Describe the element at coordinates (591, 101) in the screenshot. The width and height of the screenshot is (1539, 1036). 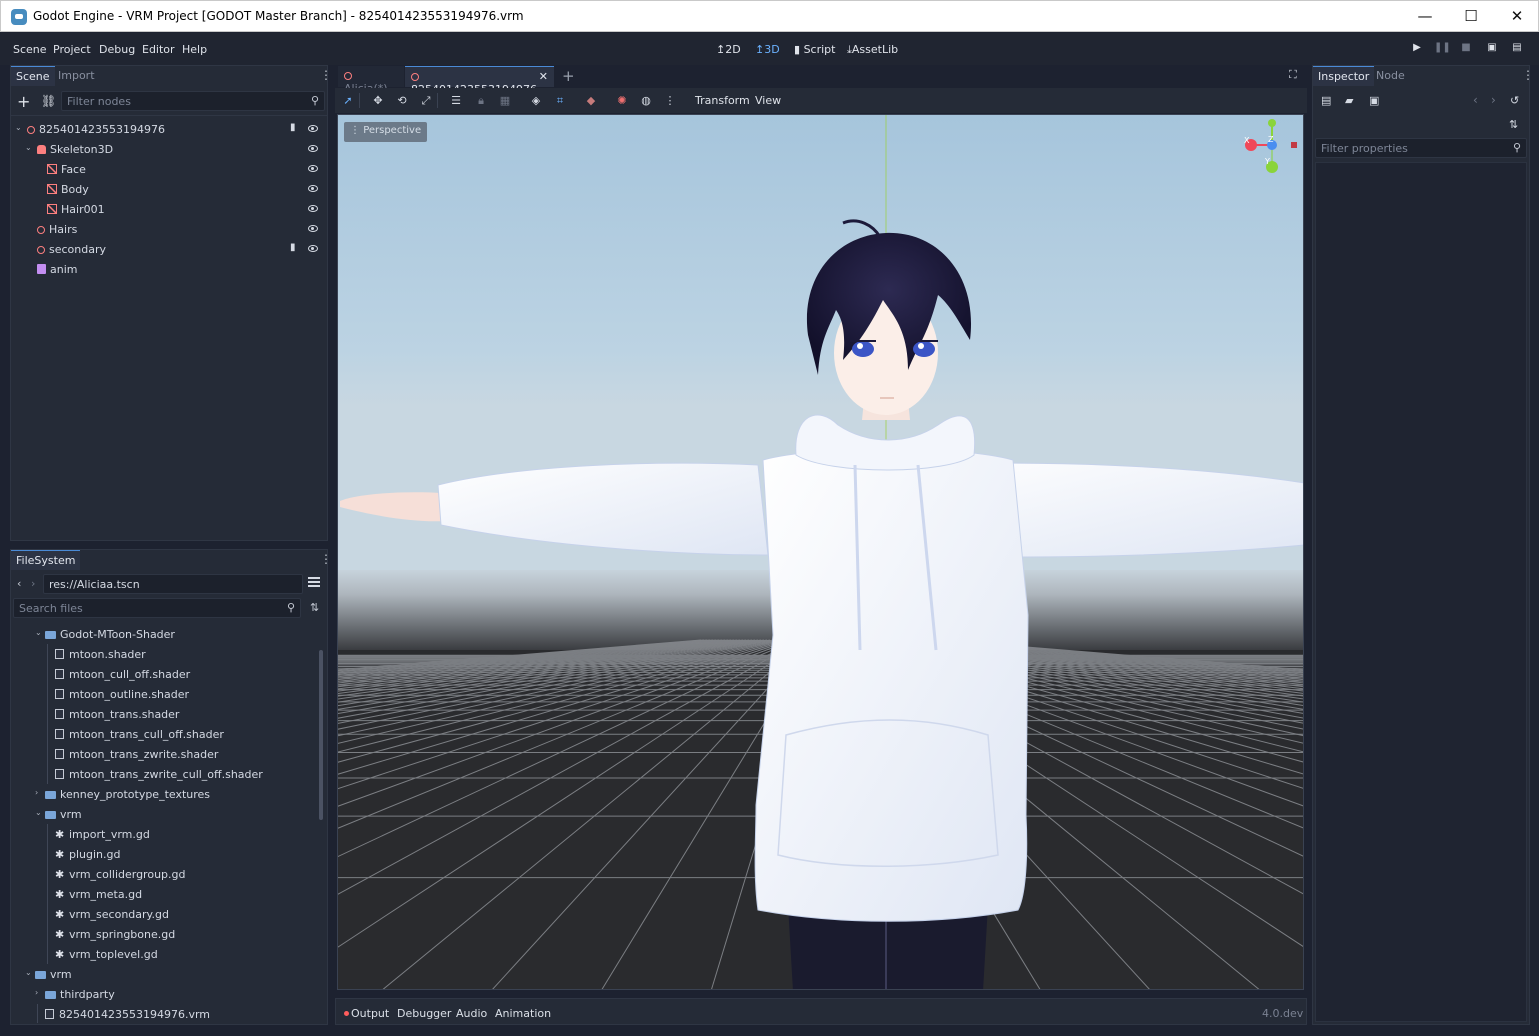
I see `camera-icon: ◆` at that location.